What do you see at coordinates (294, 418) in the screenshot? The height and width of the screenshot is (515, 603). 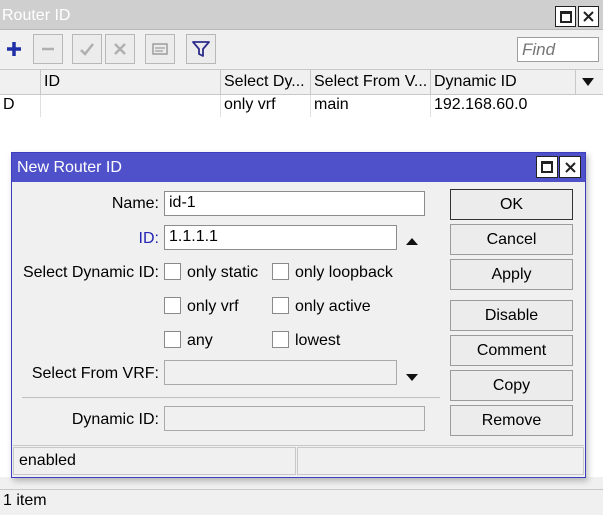 I see `dynamic-id-field` at bounding box center [294, 418].